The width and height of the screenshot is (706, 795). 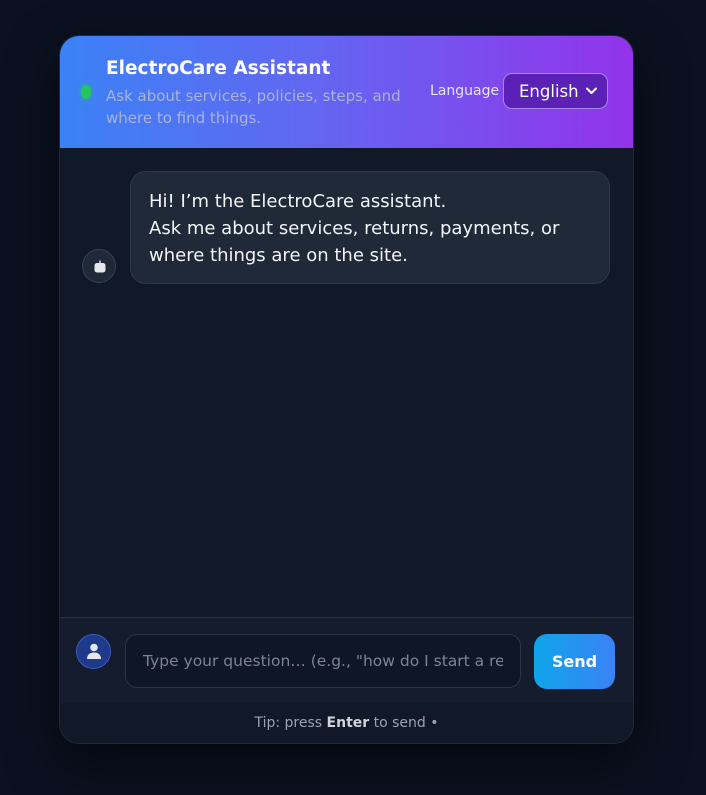 I want to click on message-text-line: Hi! I’m the ElectroCare assistant., so click(x=298, y=201).